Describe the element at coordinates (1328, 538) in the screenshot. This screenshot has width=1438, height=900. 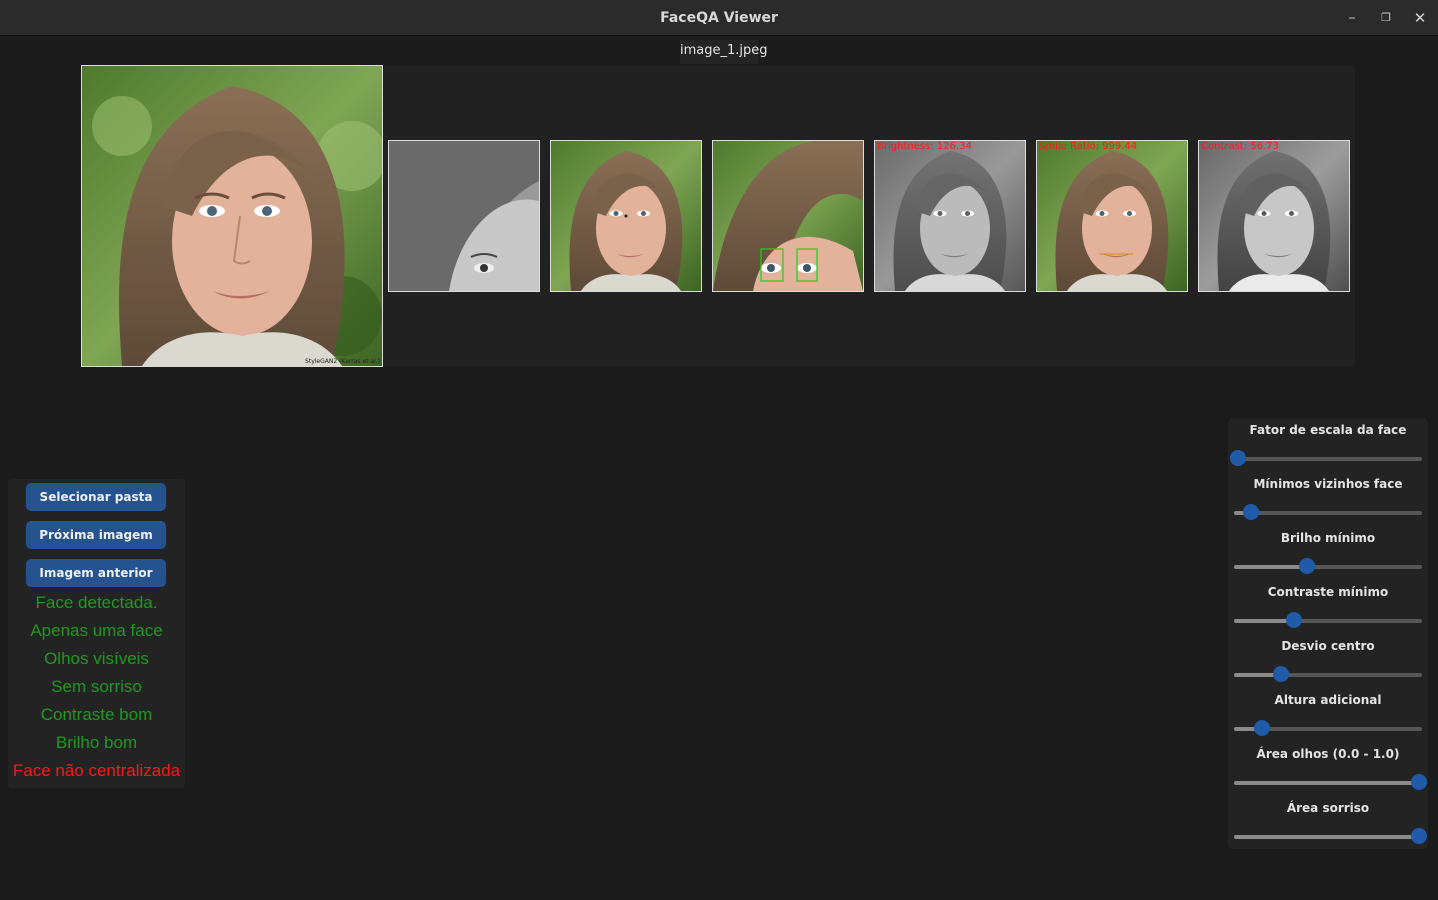
I see `slider-label: Brilho mínimo` at that location.